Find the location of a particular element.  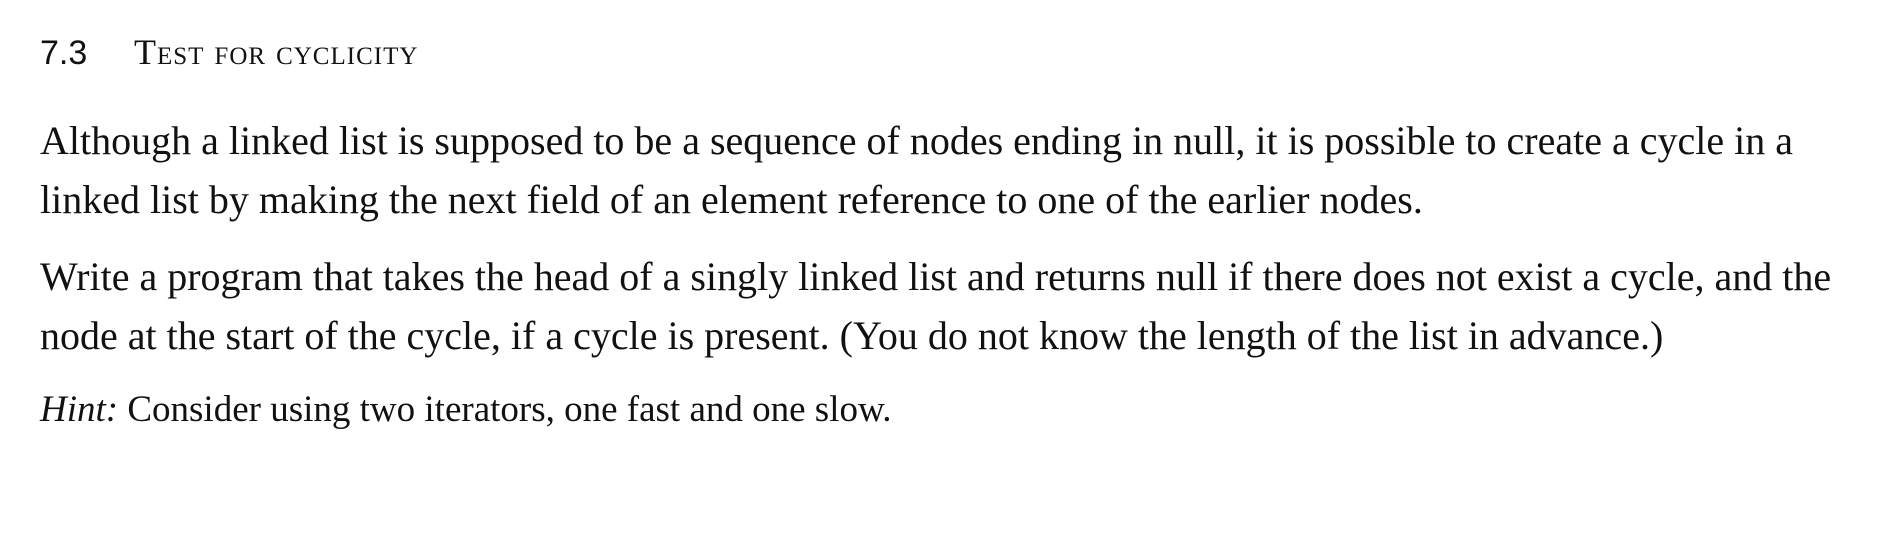

section-number: 7.3 is located at coordinates (64, 53).